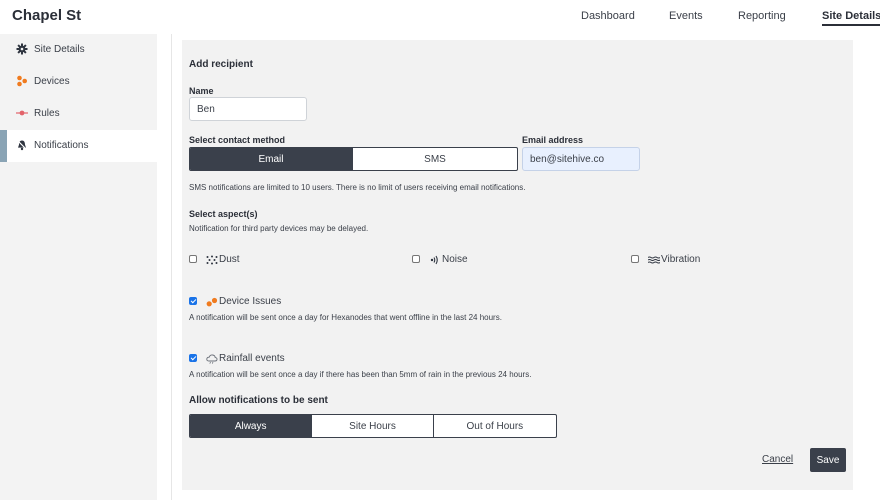 The height and width of the screenshot is (500, 880). Describe the element at coordinates (59, 49) in the screenshot. I see `sidebar-item-label: Site Details` at that location.